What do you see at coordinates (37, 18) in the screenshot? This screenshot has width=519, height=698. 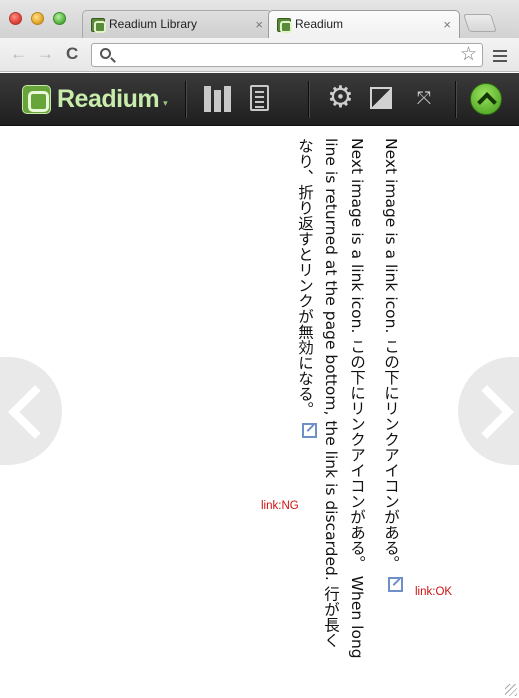 I see `window-minimize-button` at bounding box center [37, 18].